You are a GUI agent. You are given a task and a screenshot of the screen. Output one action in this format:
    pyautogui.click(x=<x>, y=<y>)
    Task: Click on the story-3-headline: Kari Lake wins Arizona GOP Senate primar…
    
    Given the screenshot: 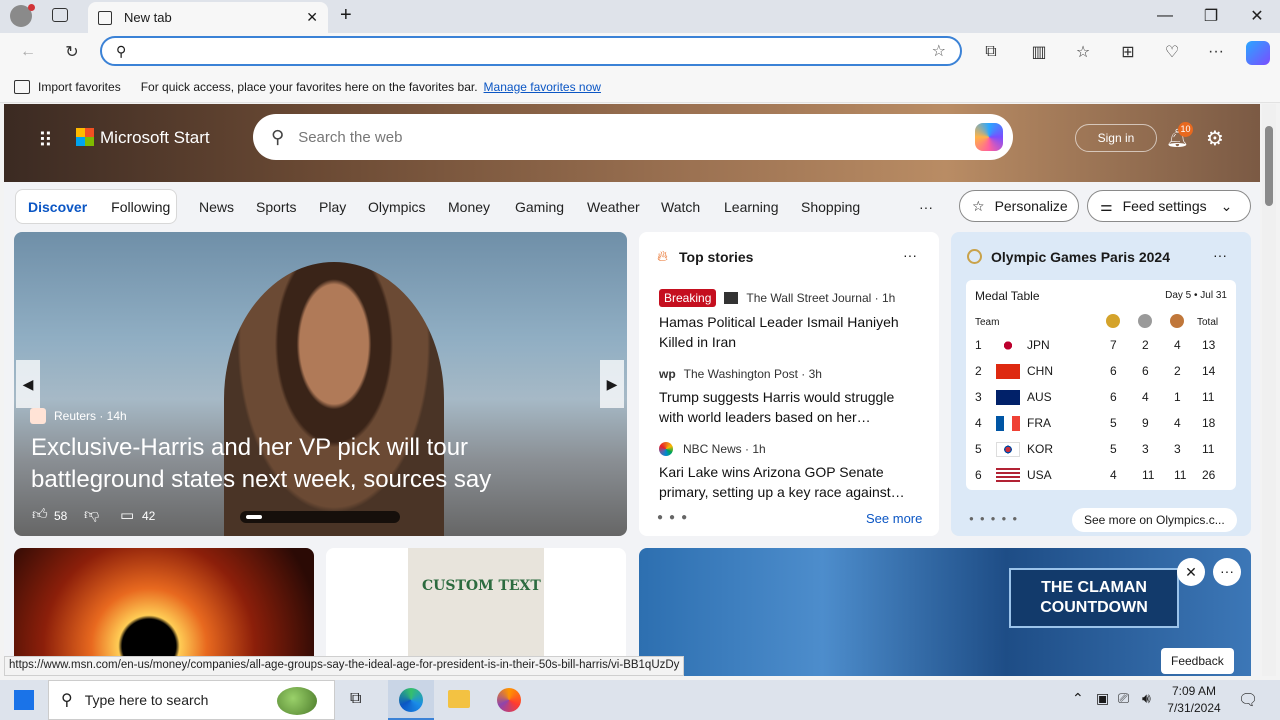 What is the action you would take?
    pyautogui.click(x=790, y=482)
    